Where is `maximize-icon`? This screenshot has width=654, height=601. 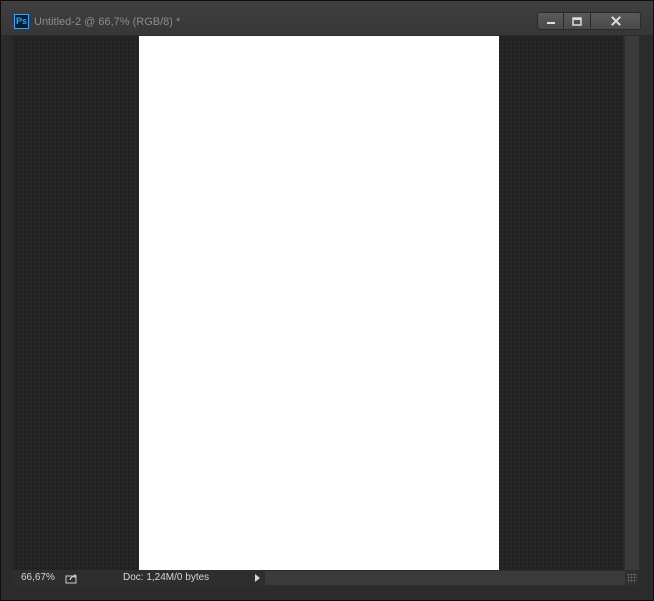
maximize-icon is located at coordinates (577, 21).